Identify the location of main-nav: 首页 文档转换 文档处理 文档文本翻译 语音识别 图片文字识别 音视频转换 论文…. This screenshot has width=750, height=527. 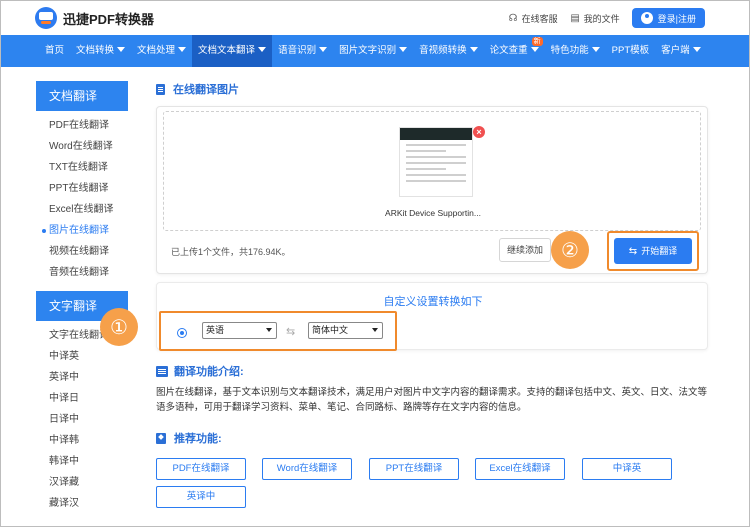
(375, 51).